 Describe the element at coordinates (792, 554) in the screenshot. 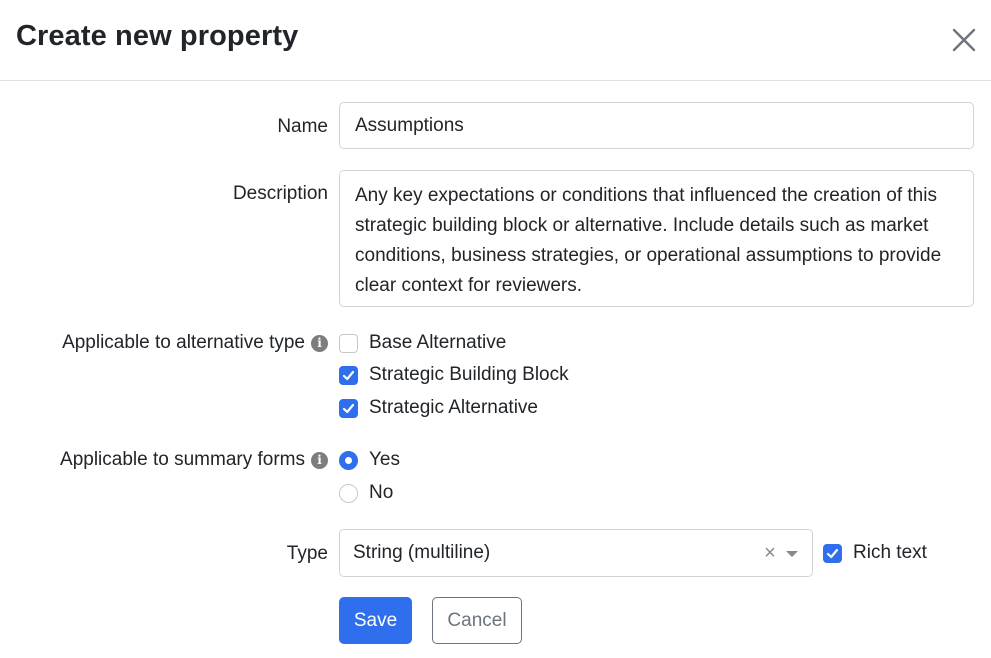

I see `chevron-down-icon` at that location.